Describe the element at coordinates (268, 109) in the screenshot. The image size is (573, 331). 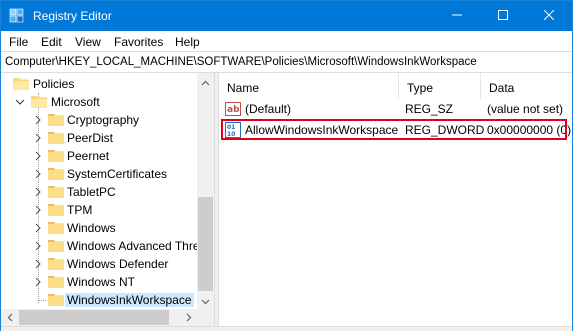
I see `value-name: (Default)` at that location.